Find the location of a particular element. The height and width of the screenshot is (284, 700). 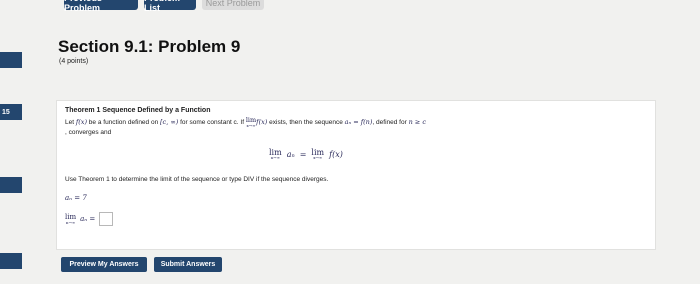

answer-limit: lim n→∞ is located at coordinates (70, 219).